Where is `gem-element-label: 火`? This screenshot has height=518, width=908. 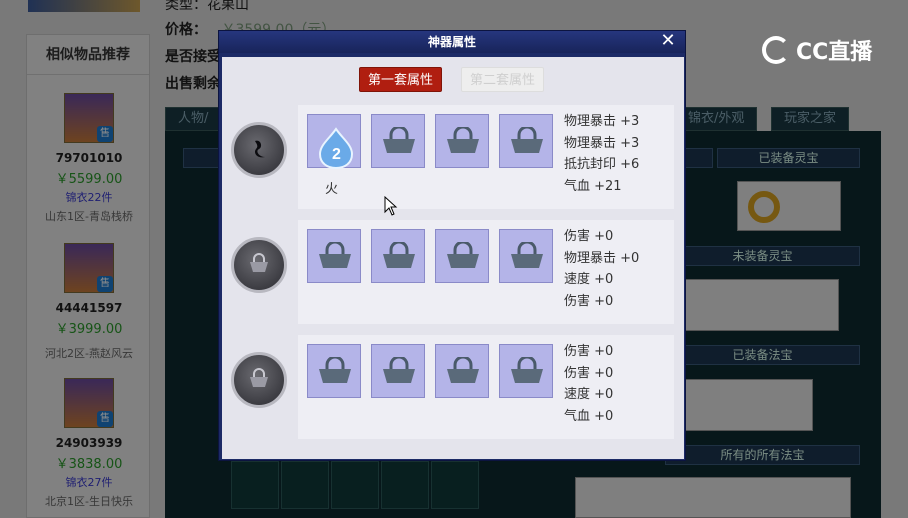
gem-element-label: 火 is located at coordinates (332, 189).